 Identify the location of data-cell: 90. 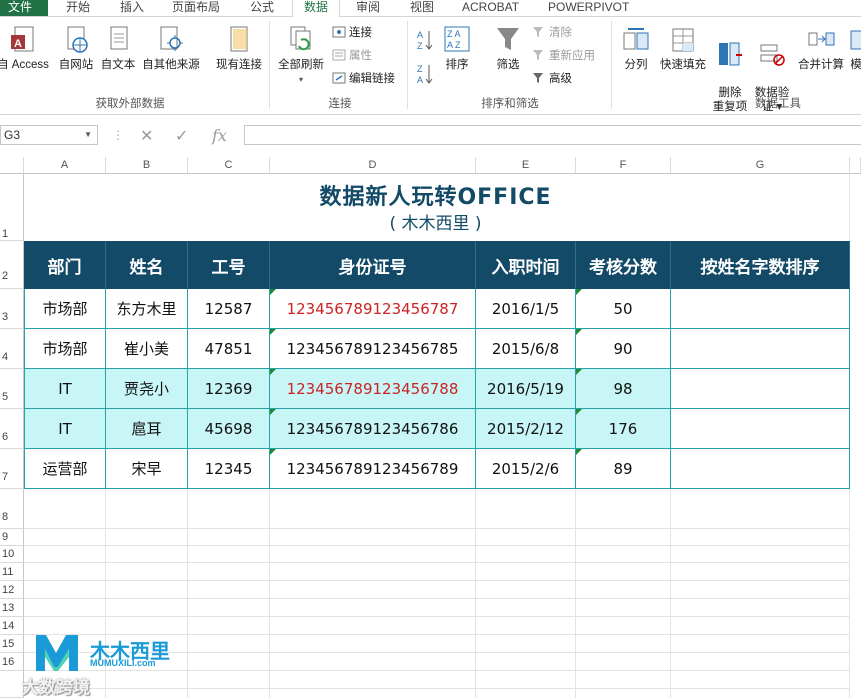
(623, 349).